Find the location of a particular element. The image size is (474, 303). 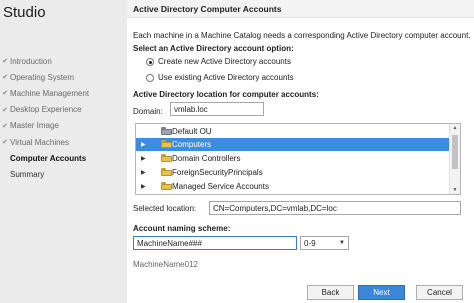

page-title: Active Directory Computer Accounts is located at coordinates (207, 9).